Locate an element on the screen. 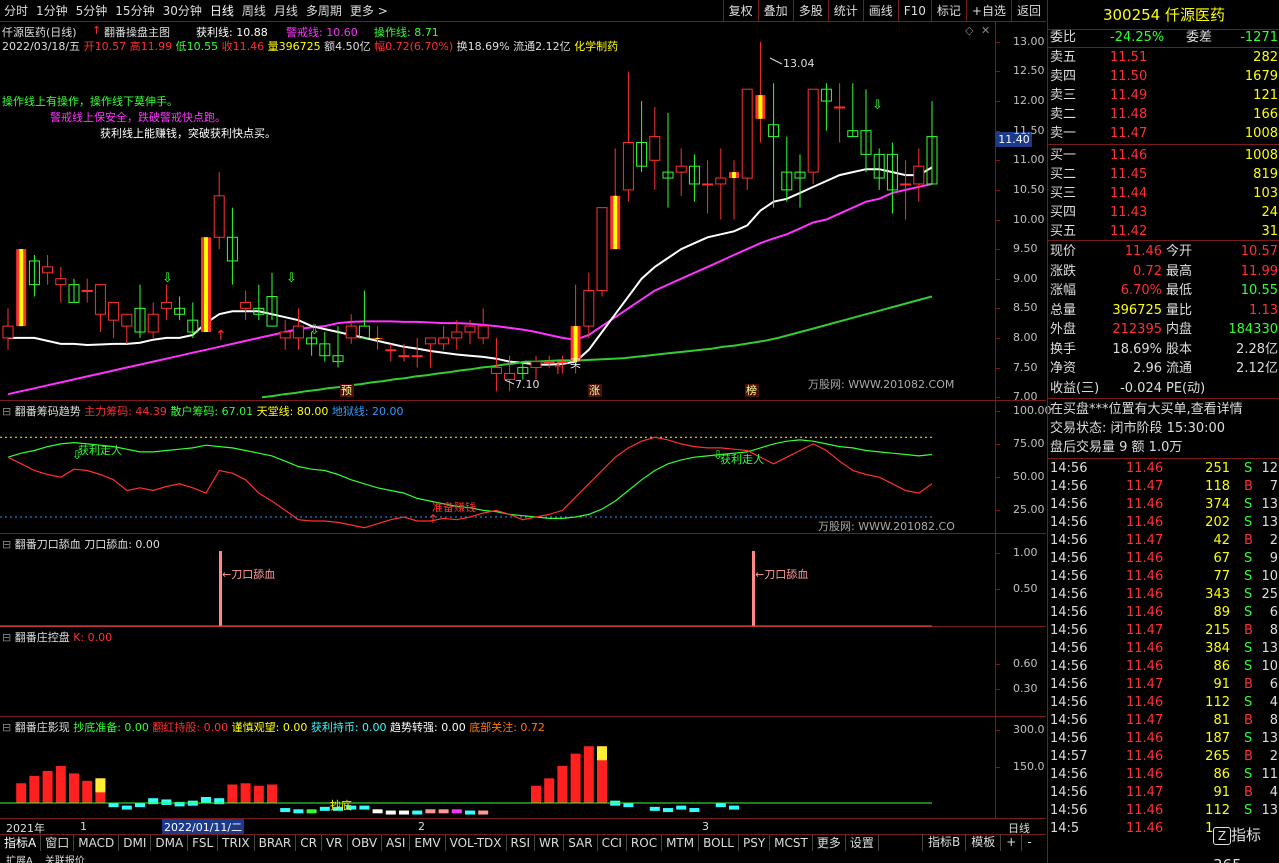 The height and width of the screenshot is (863, 1279). knife-chart is located at coordinates (497, 580).